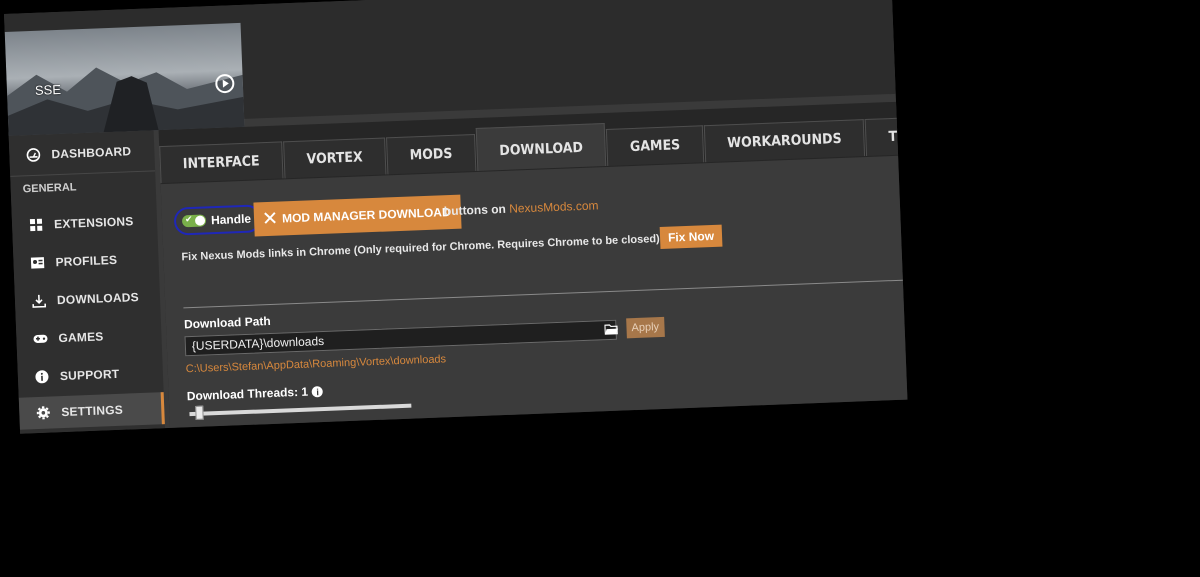  Describe the element at coordinates (124, 79) in the screenshot. I see `game-tile: SSE` at that location.